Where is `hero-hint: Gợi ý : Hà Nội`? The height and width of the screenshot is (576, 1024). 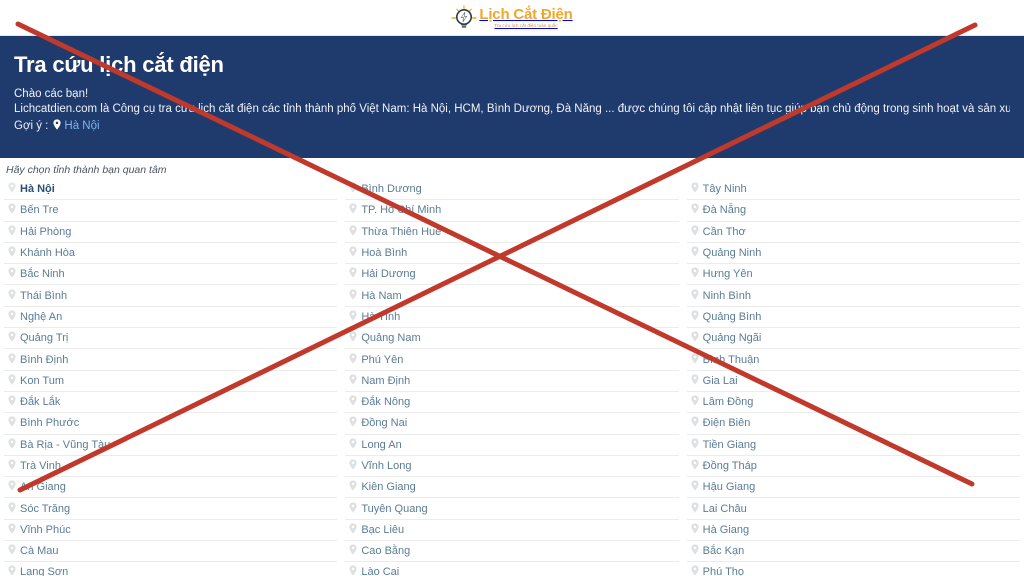 hero-hint: Gợi ý : Hà Nội is located at coordinates (512, 126).